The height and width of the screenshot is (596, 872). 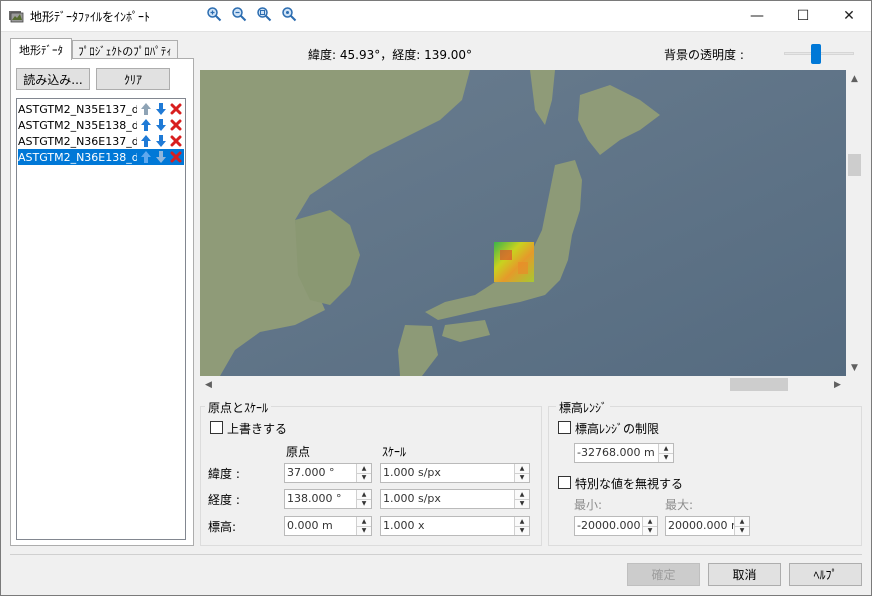 I want to click on zoom-actual-icon, so click(x=264, y=14).